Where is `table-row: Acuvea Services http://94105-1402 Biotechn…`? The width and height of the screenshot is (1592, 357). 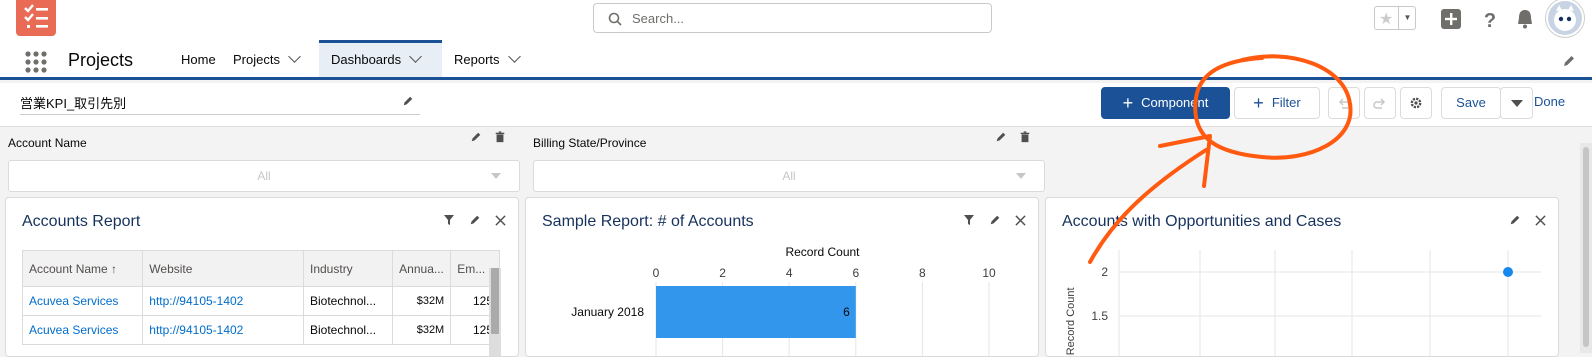 table-row: Acuvea Services http://94105-1402 Biotechn… is located at coordinates (260, 330).